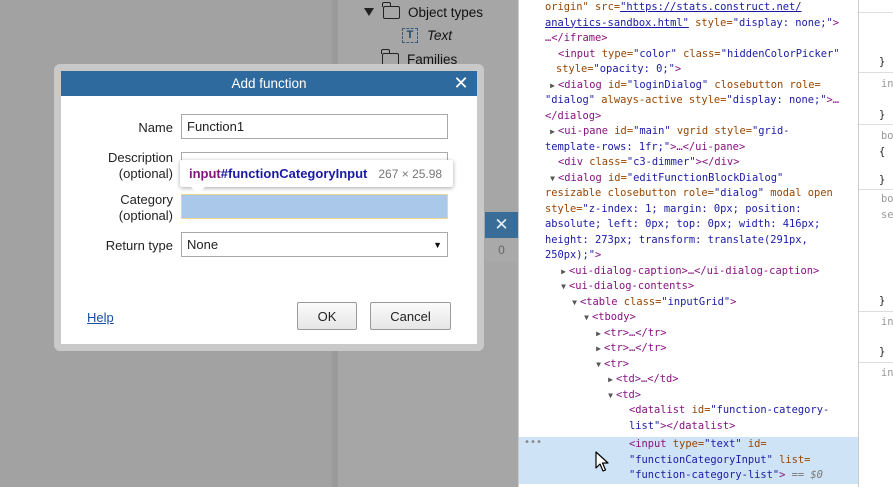  I want to click on dom-line-selected: "function-category-list"> == $0, so click(688, 476).